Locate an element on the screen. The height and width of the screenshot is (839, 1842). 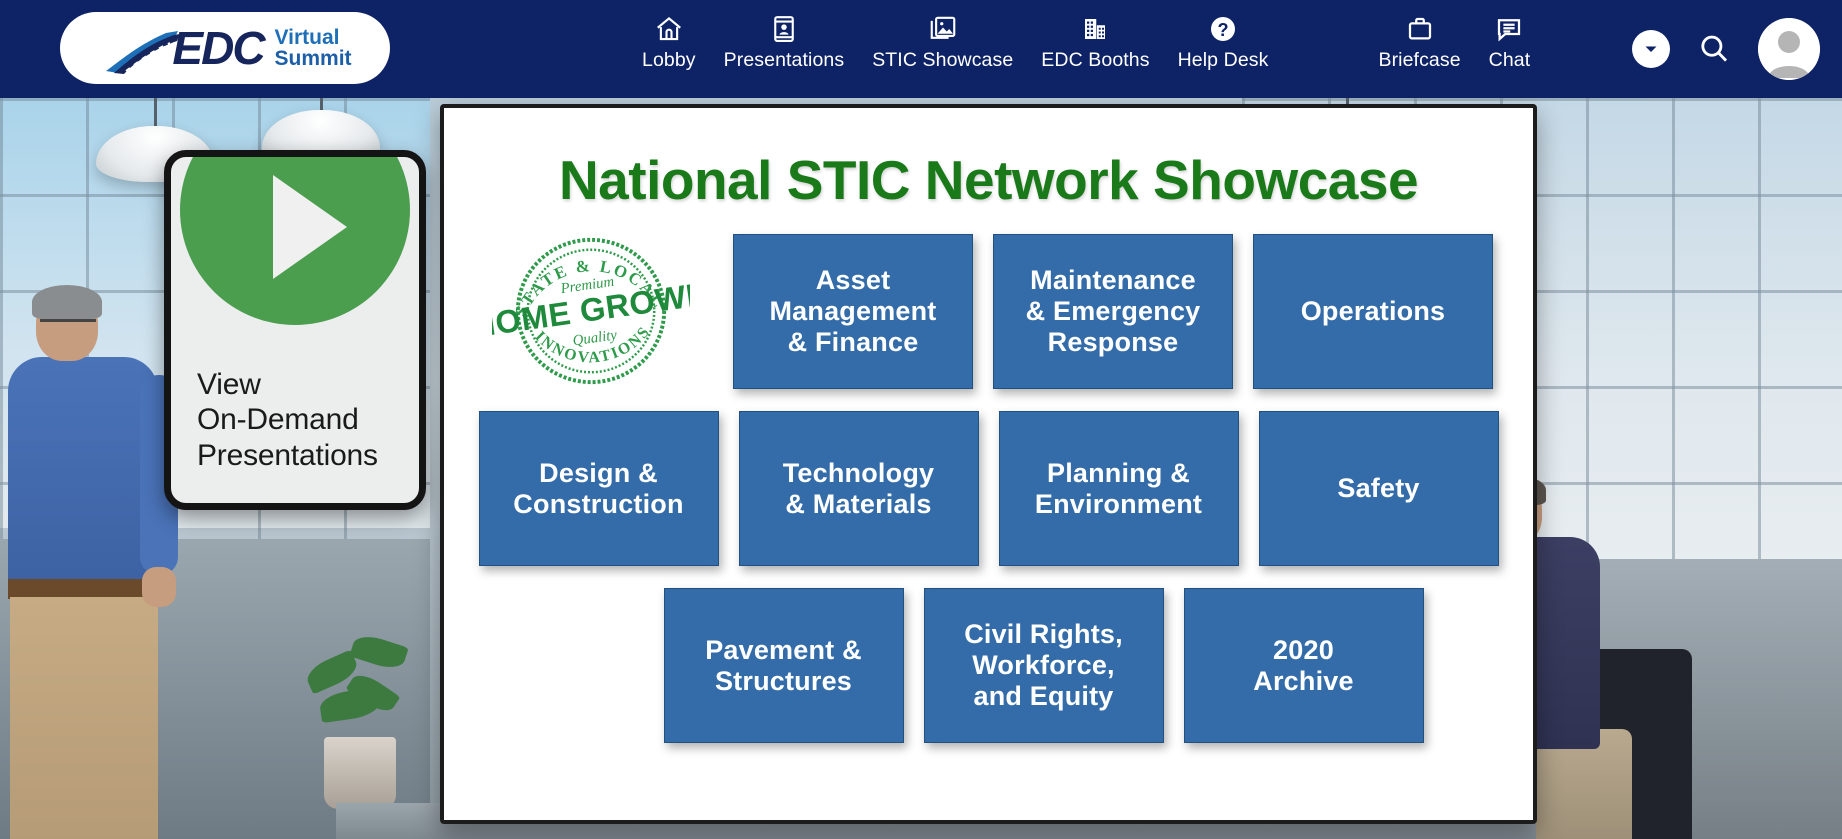
nav-item-help-desk: ? Help Desk is located at coordinates (1223, 41).